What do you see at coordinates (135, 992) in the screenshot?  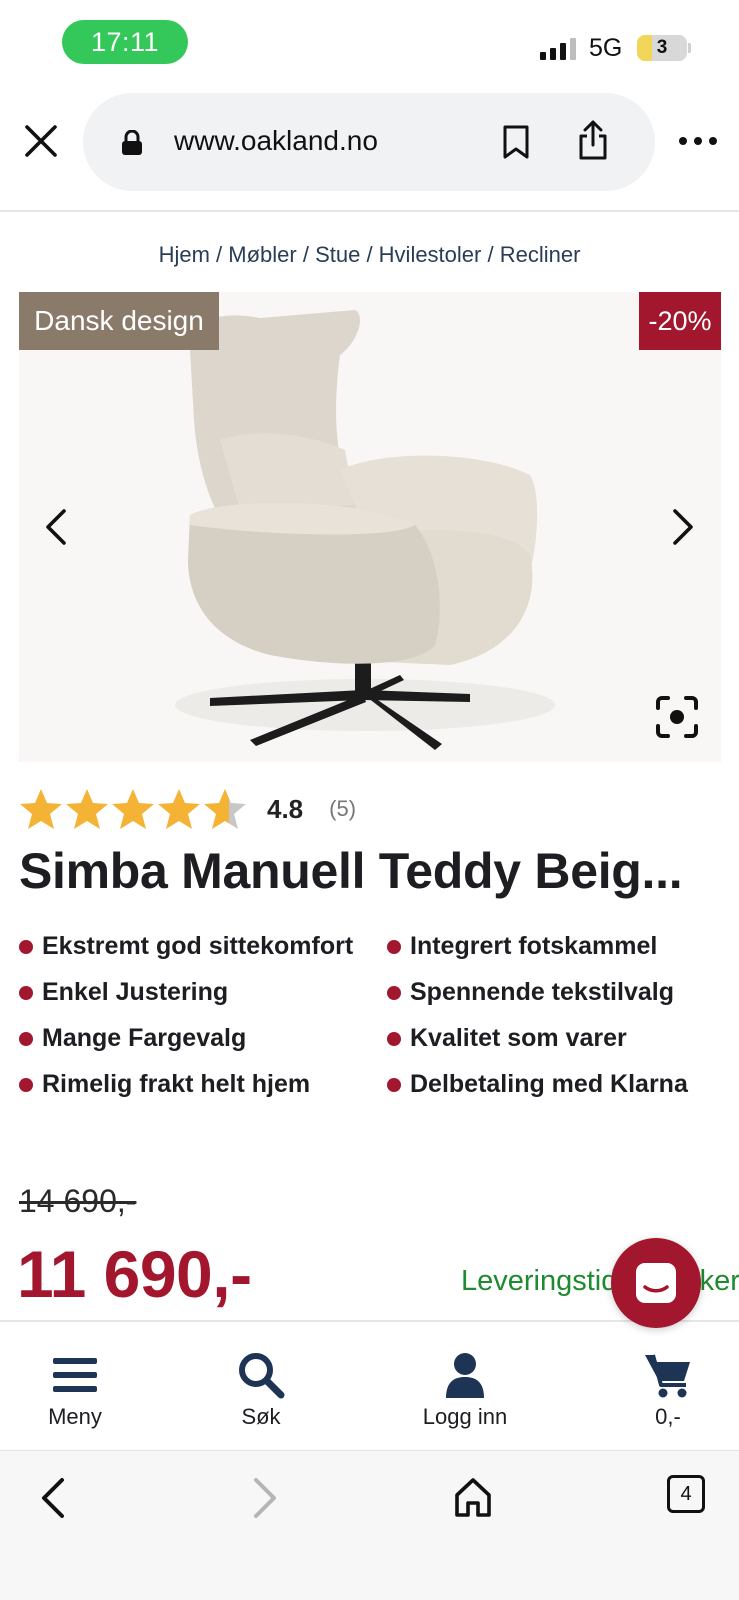 I see `feature-text: Enkel Justering` at bounding box center [135, 992].